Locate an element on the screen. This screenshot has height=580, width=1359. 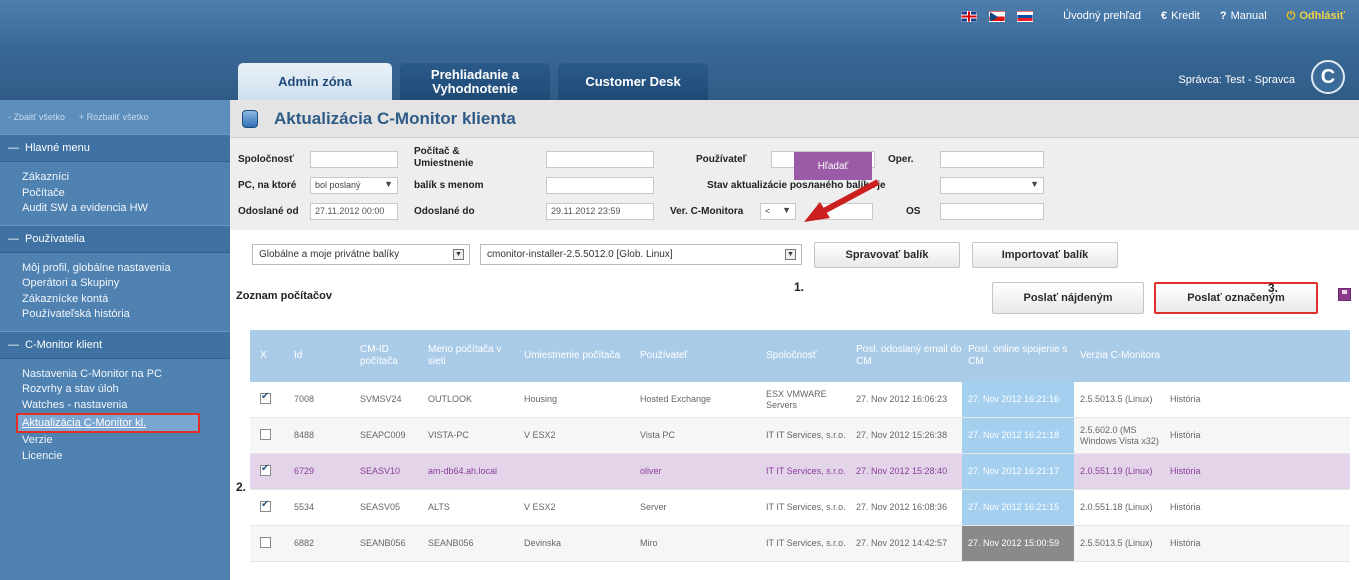
flag-uk-icon is located at coordinates (969, 16).